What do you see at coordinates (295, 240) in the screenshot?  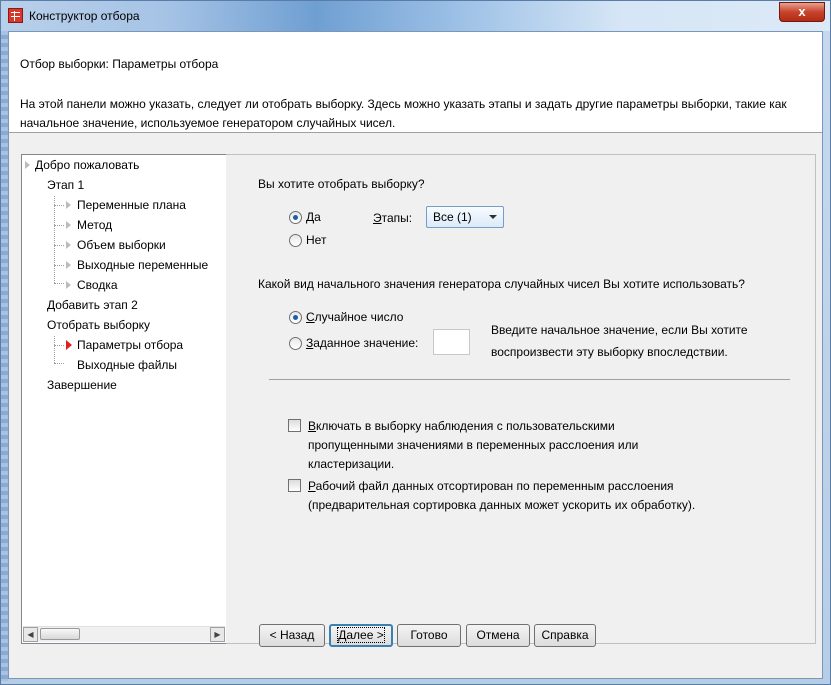 I see `no-radio` at bounding box center [295, 240].